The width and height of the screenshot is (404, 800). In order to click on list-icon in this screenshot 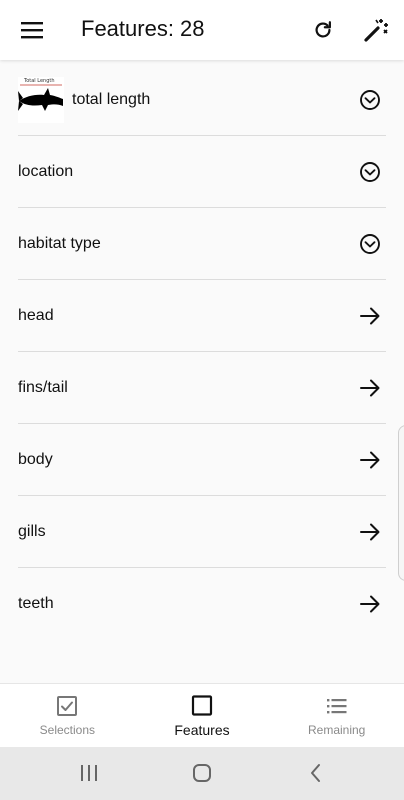, I will do `click(336, 706)`.